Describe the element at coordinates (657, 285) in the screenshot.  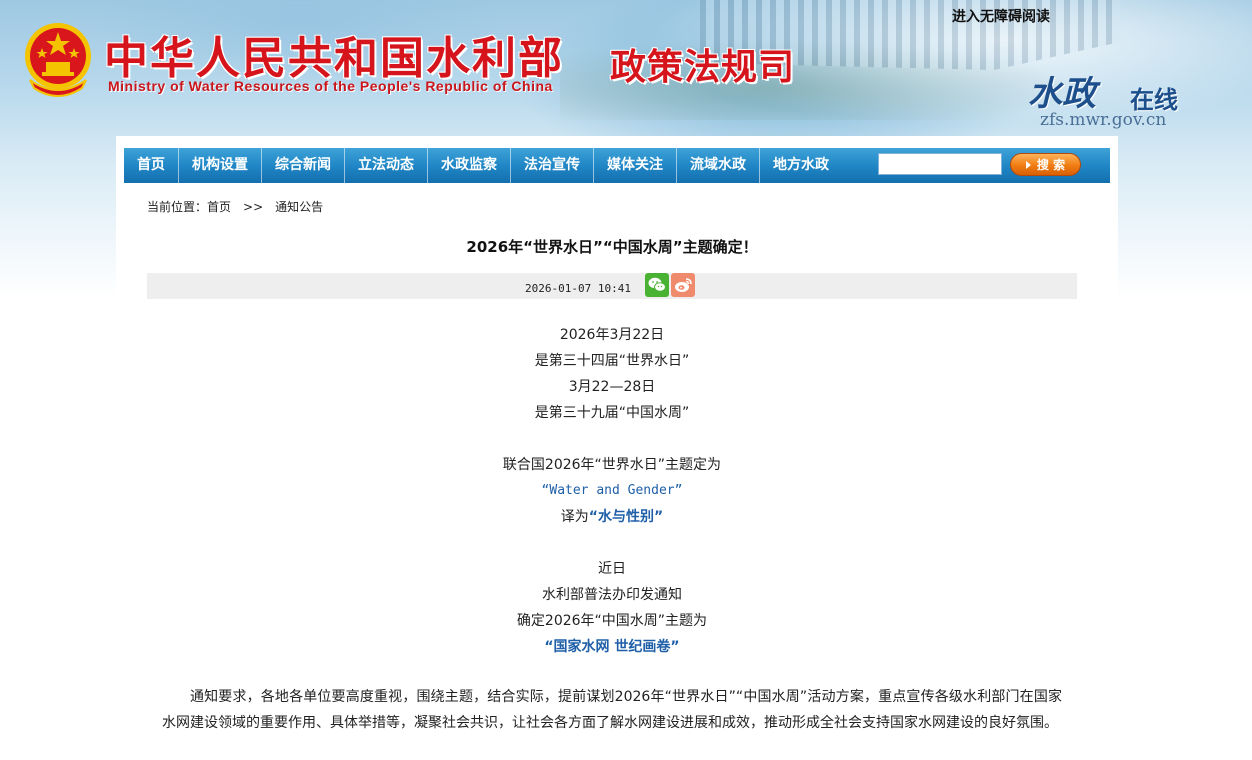
I see `wechat-icon` at that location.